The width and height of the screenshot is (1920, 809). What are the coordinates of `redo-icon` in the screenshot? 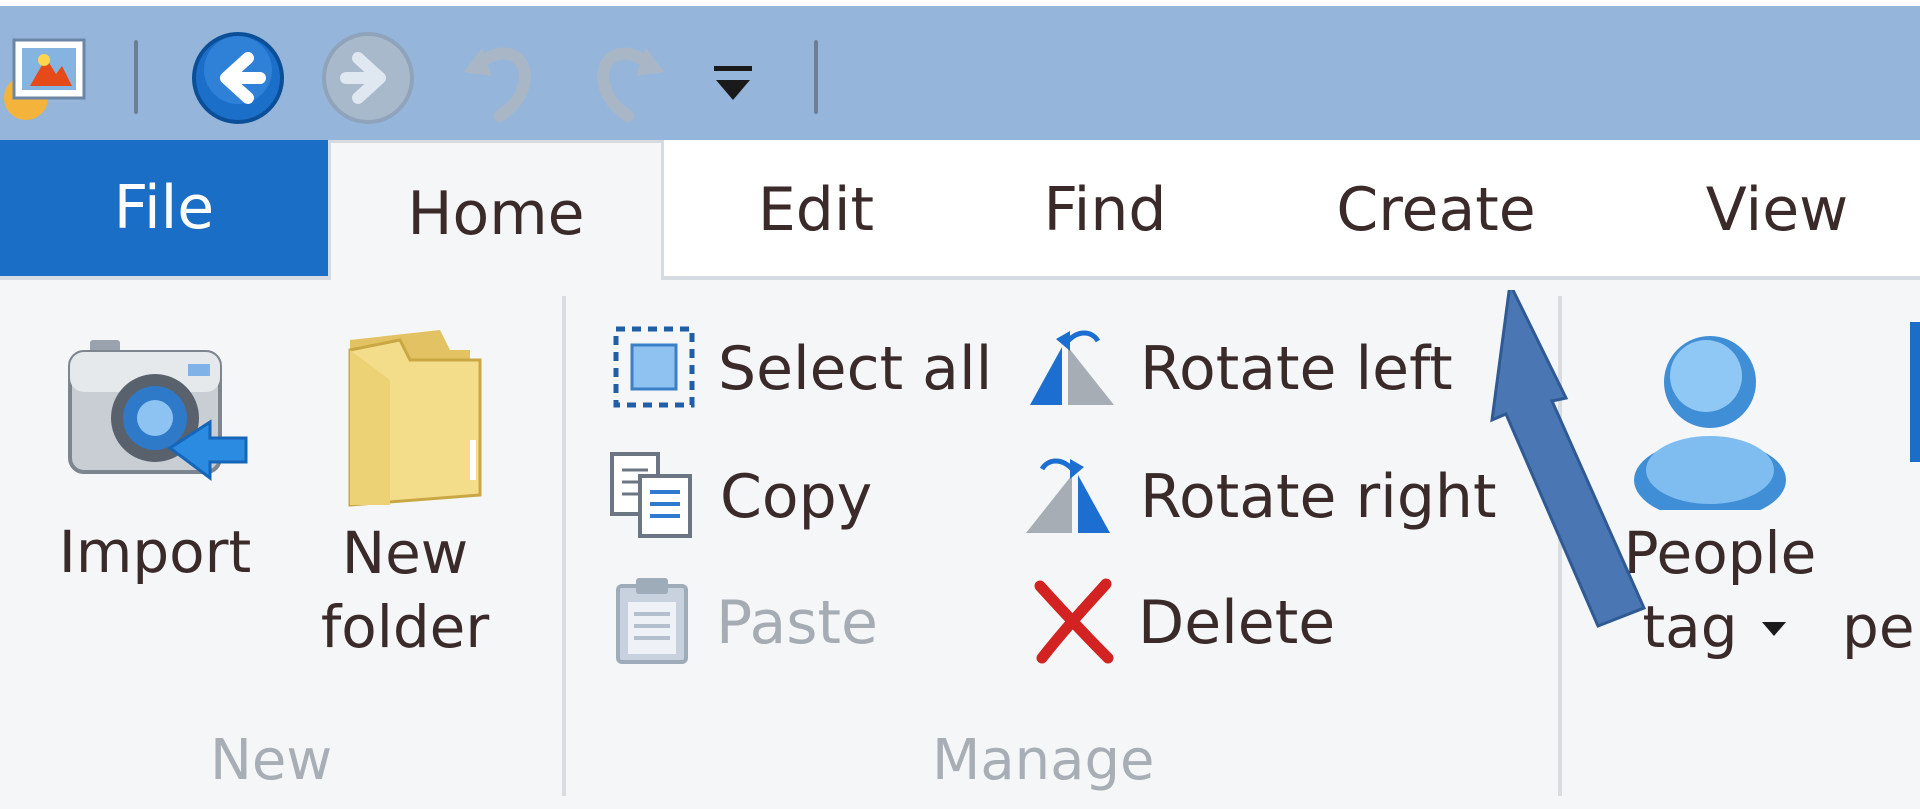 It's located at (627, 79).